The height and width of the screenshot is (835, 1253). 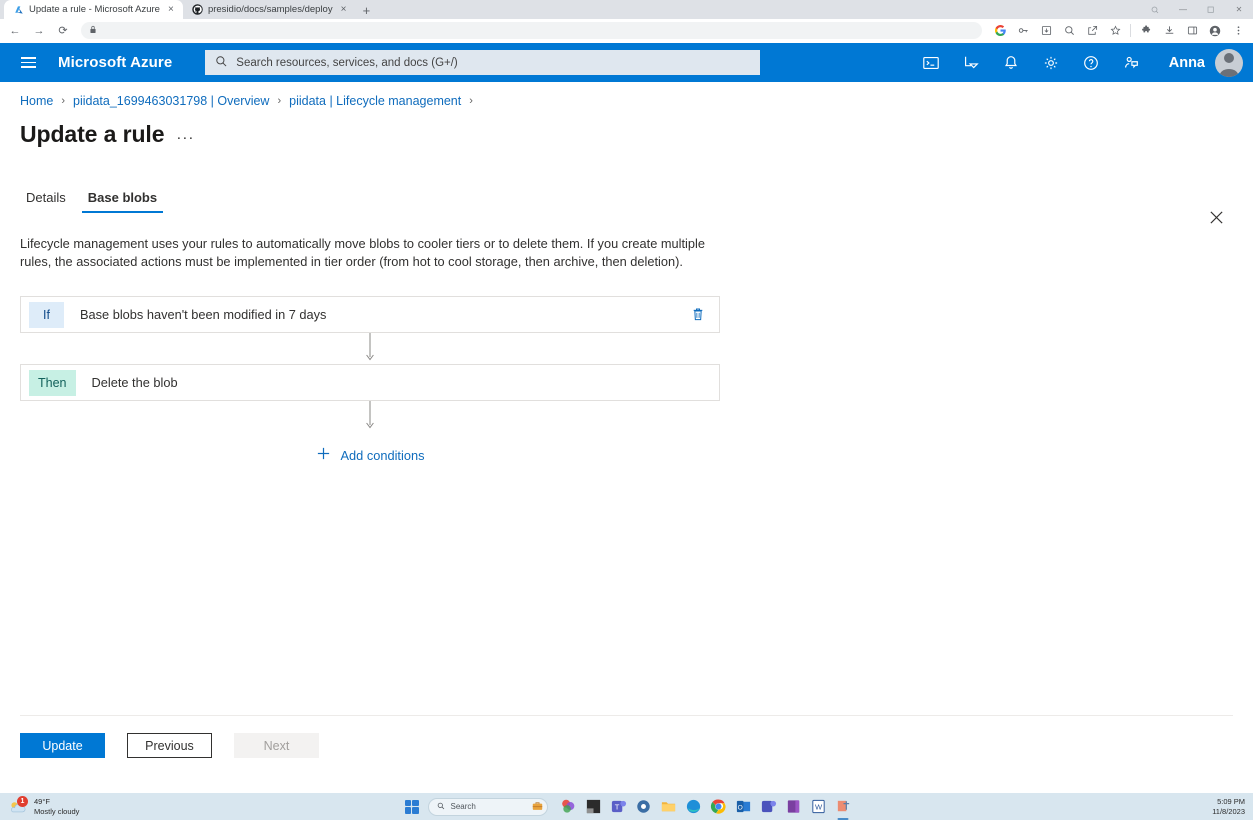 I want to click on tab-base-blobs: Base blobs, so click(x=122, y=199).